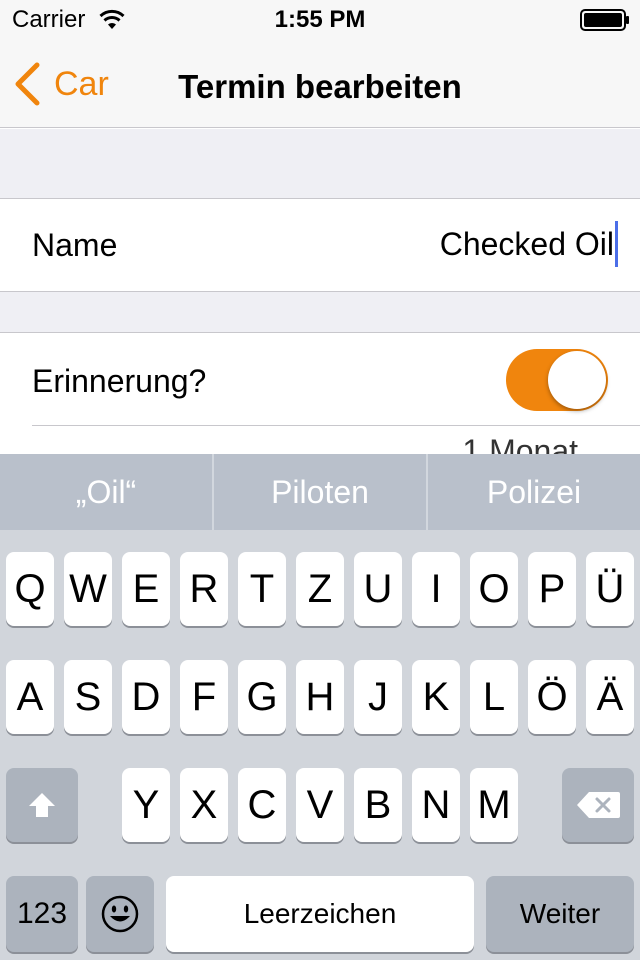 The height and width of the screenshot is (960, 640). What do you see at coordinates (552, 589) in the screenshot?
I see `key-p: P` at bounding box center [552, 589].